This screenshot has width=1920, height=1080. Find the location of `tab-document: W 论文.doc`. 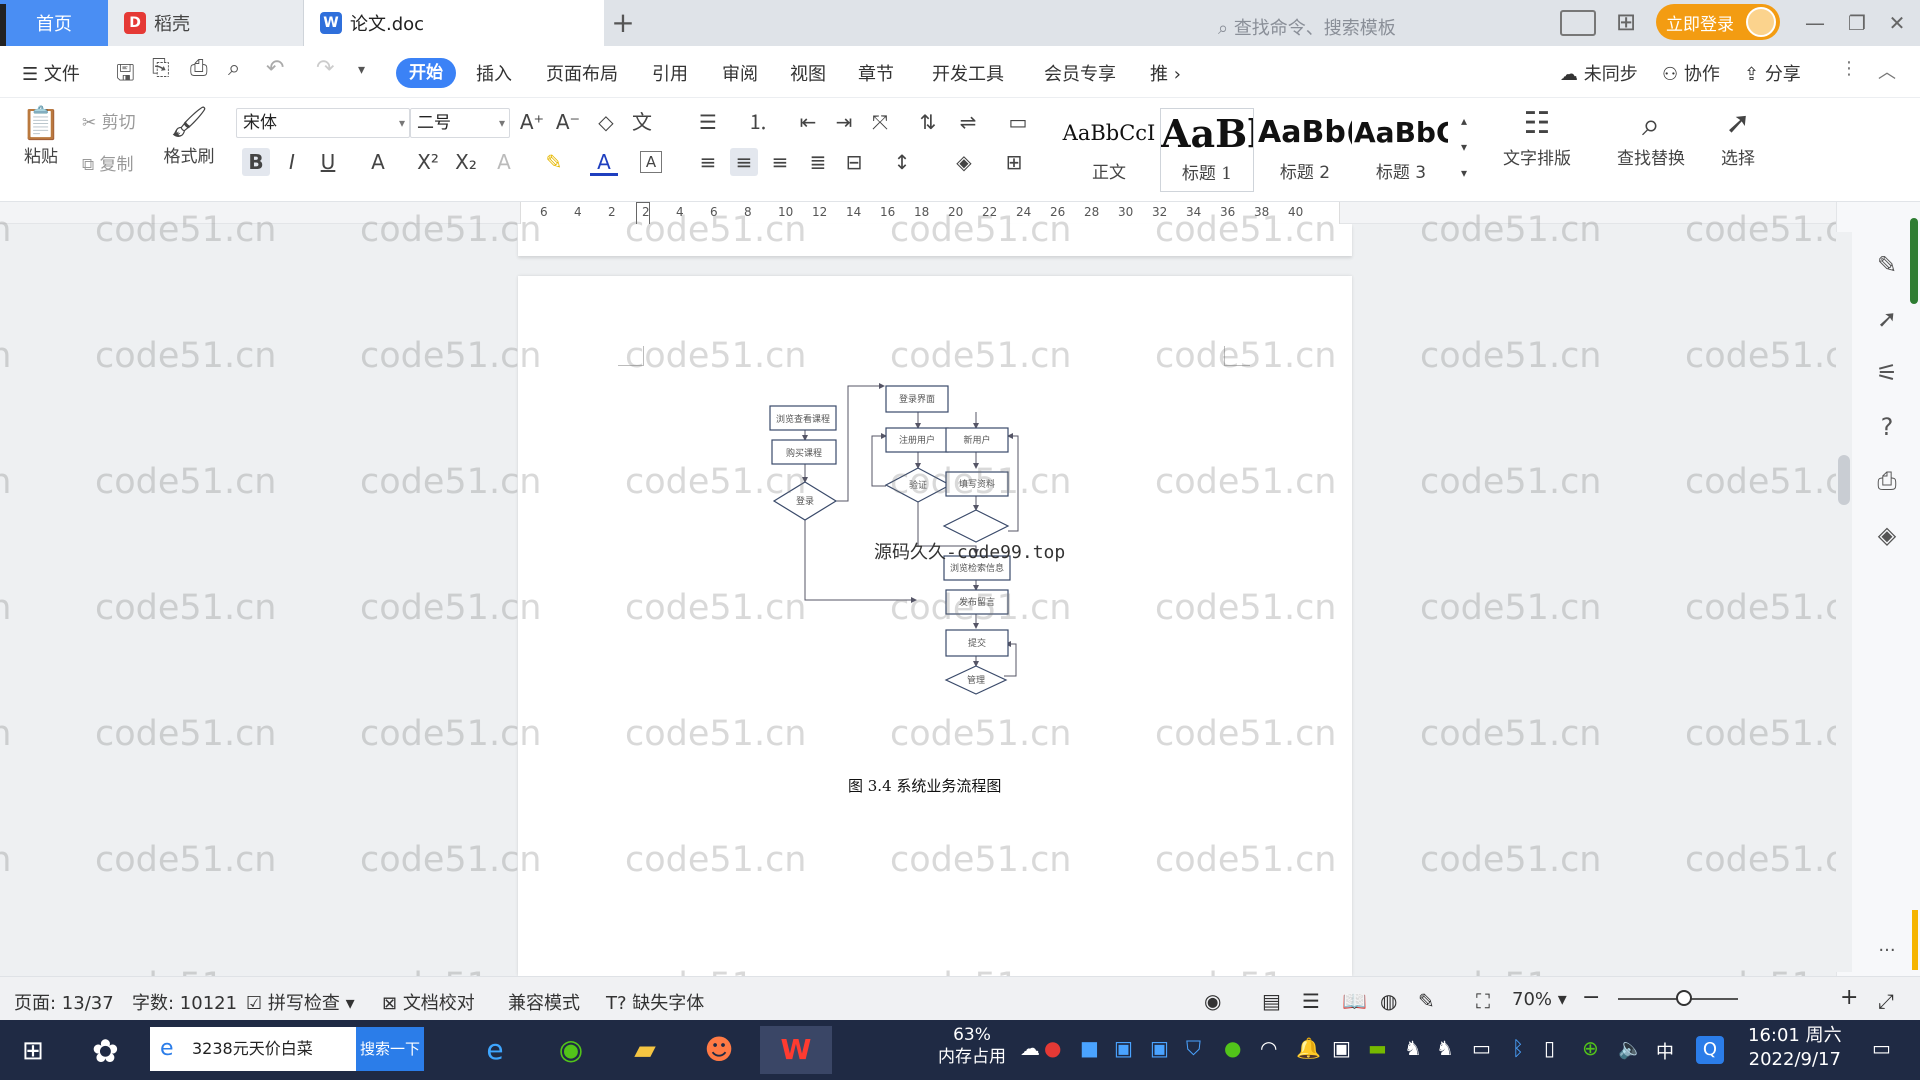

tab-document: W 论文.doc is located at coordinates (454, 23).